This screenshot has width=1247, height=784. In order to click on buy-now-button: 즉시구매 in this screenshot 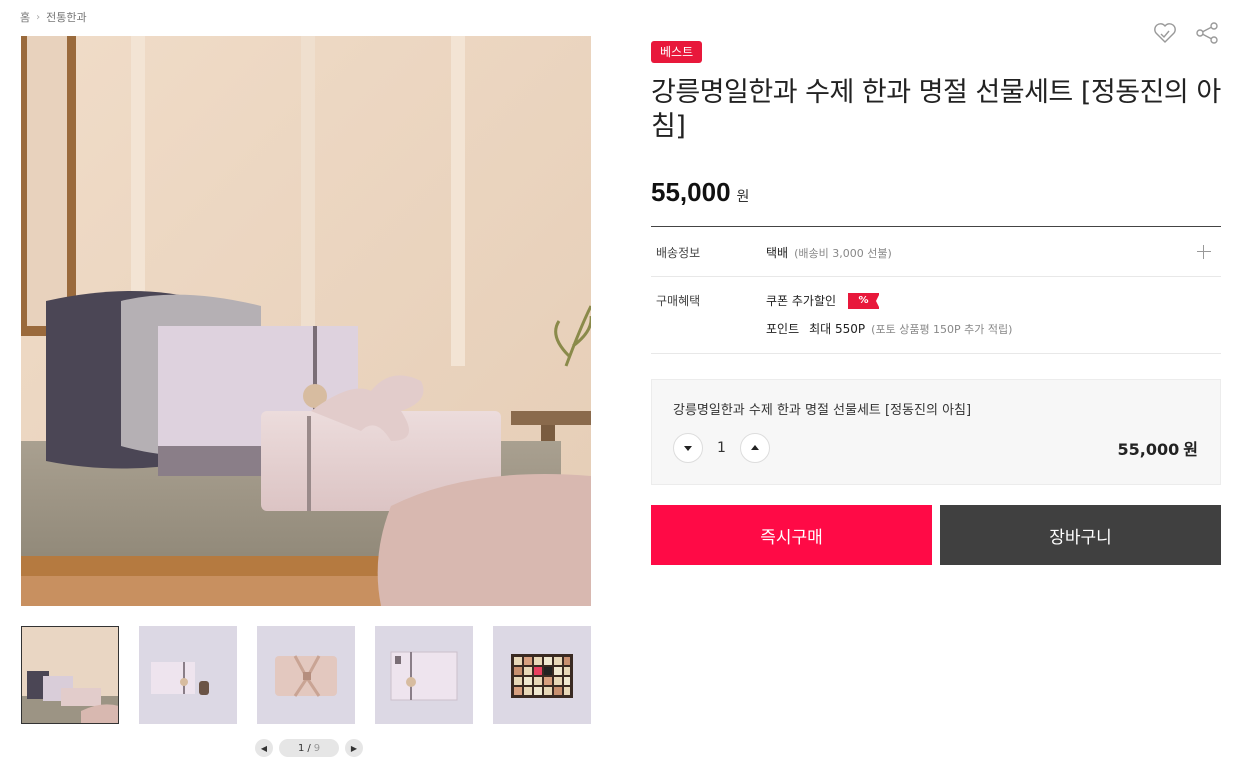, I will do `click(791, 535)`.